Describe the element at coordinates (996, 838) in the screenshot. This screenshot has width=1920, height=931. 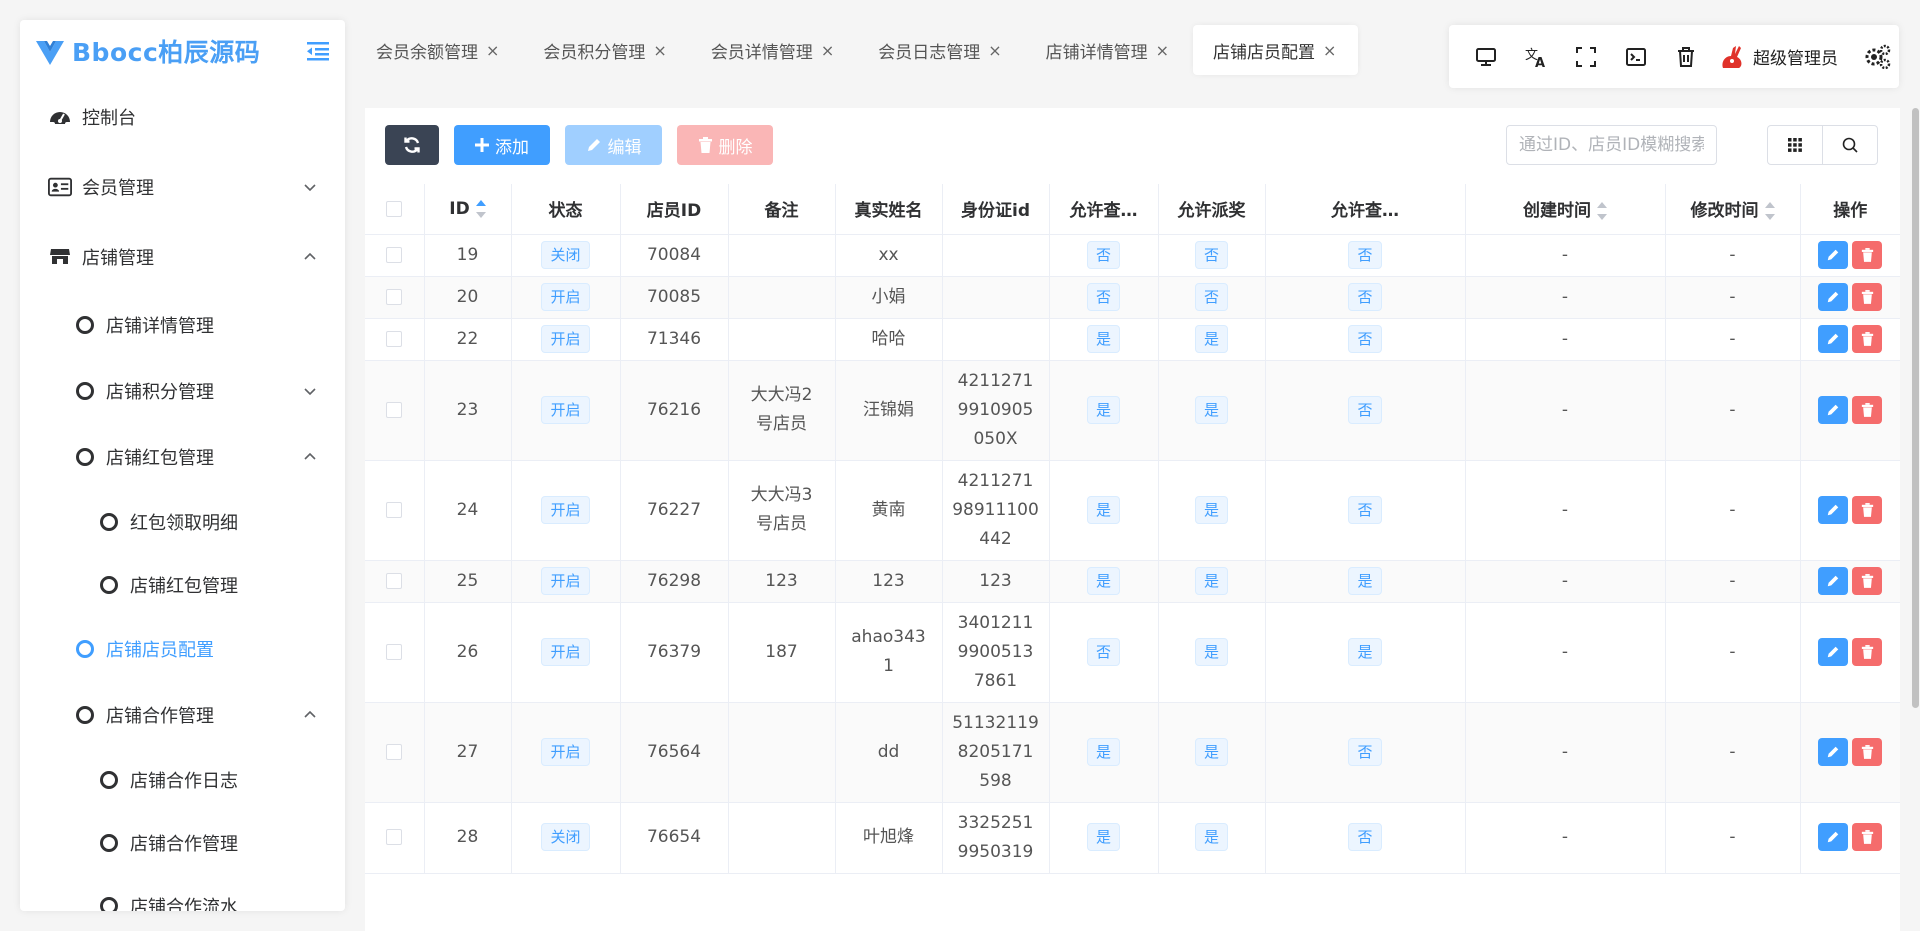
I see `cell-id-card: 3325251 9950319` at that location.